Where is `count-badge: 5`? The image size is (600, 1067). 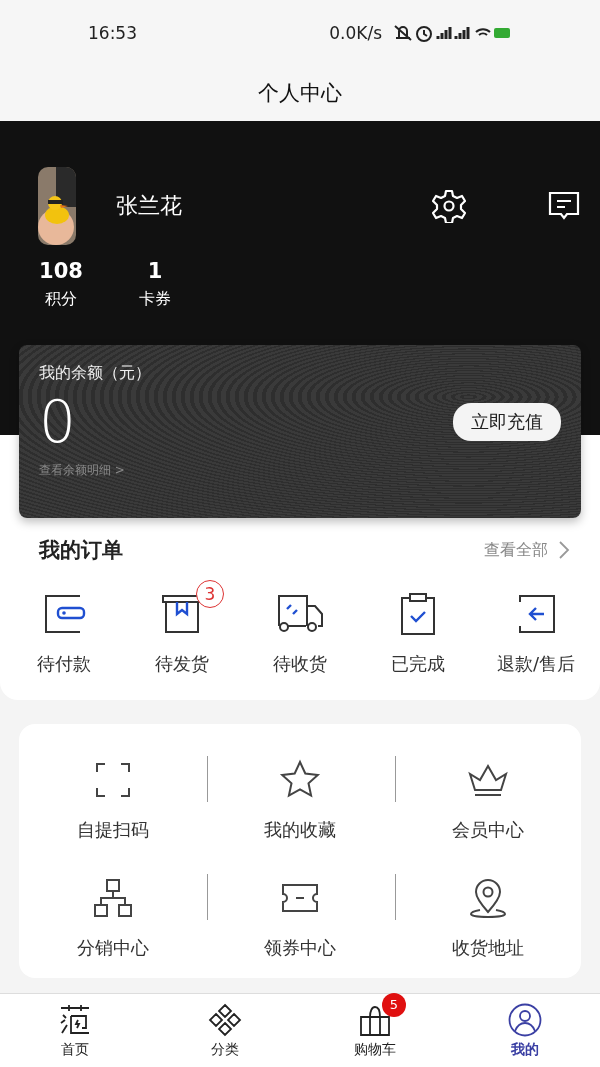 count-badge: 5 is located at coordinates (394, 1004).